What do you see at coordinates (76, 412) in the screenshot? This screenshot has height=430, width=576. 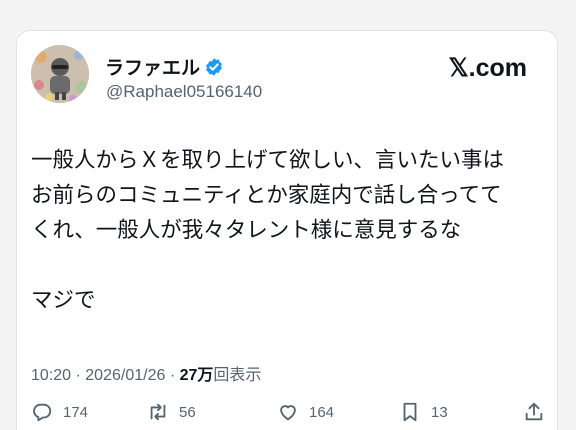 I see `reply-count: 174` at bounding box center [76, 412].